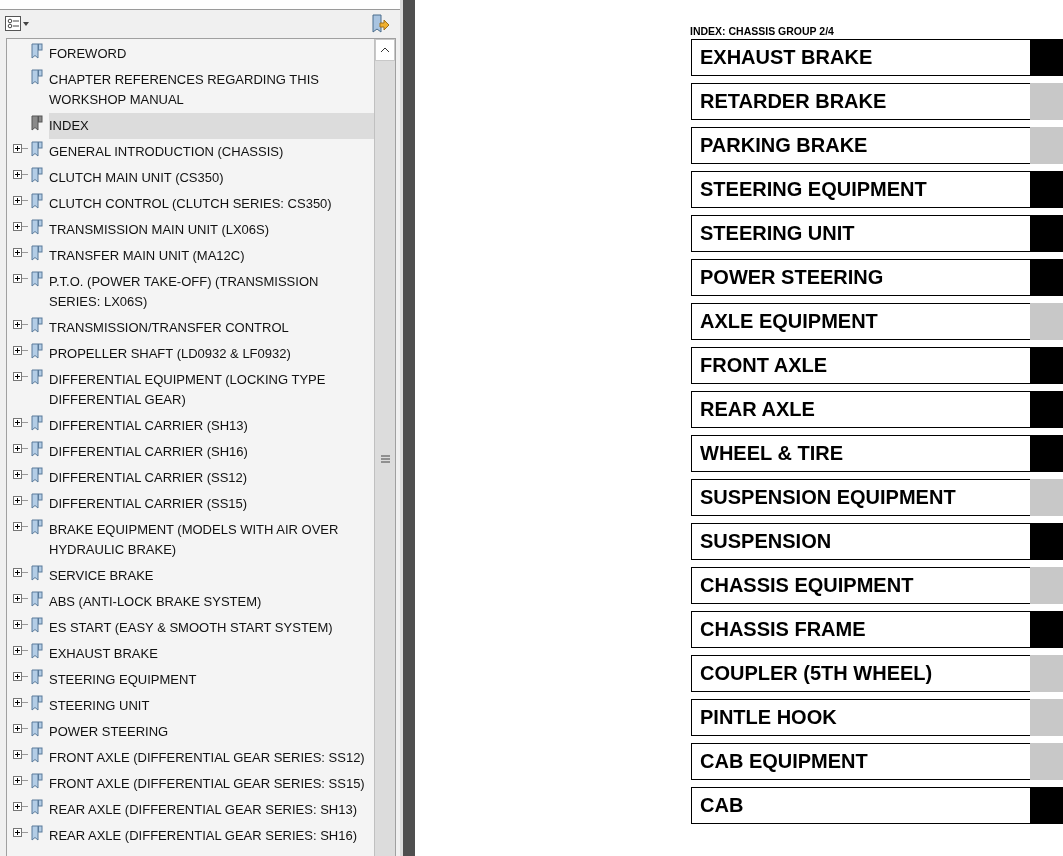  What do you see at coordinates (860, 277) in the screenshot?
I see `section-title: POWER STEERING` at bounding box center [860, 277].